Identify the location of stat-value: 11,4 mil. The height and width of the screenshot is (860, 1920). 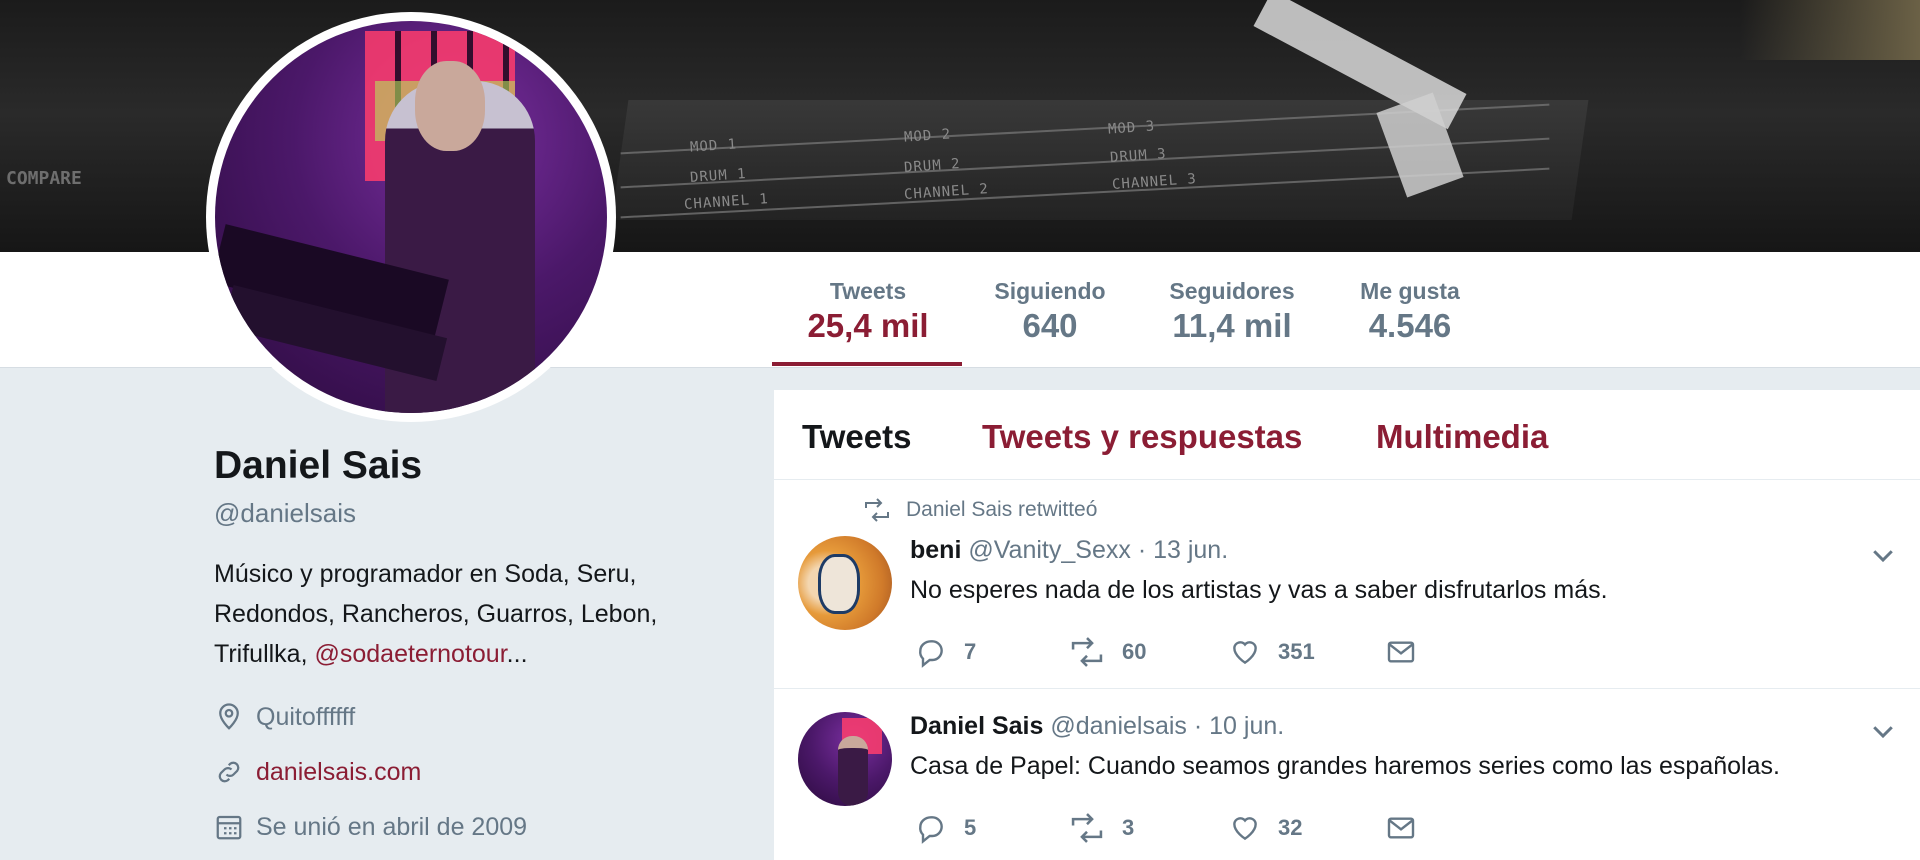
(1232, 325).